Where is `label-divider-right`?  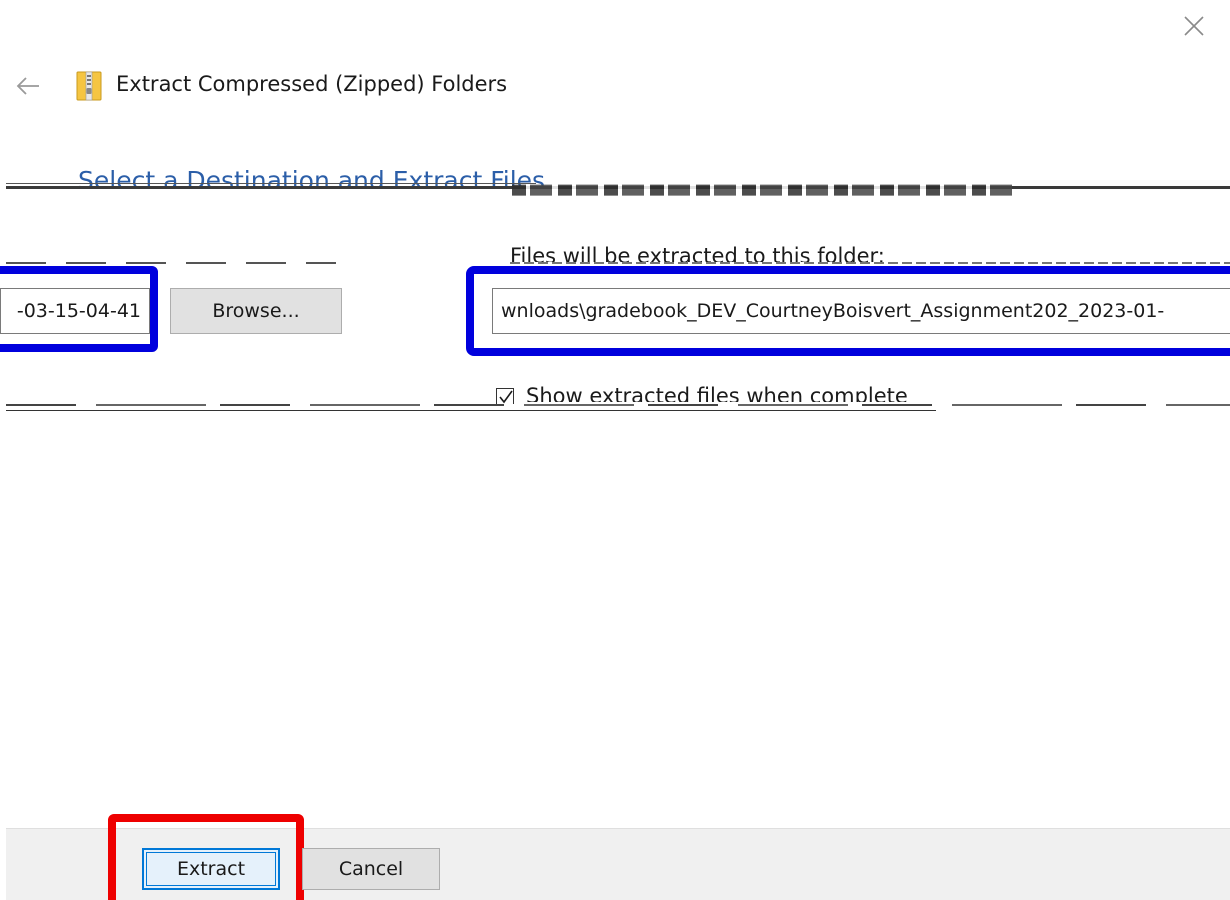
label-divider-right is located at coordinates (870, 263).